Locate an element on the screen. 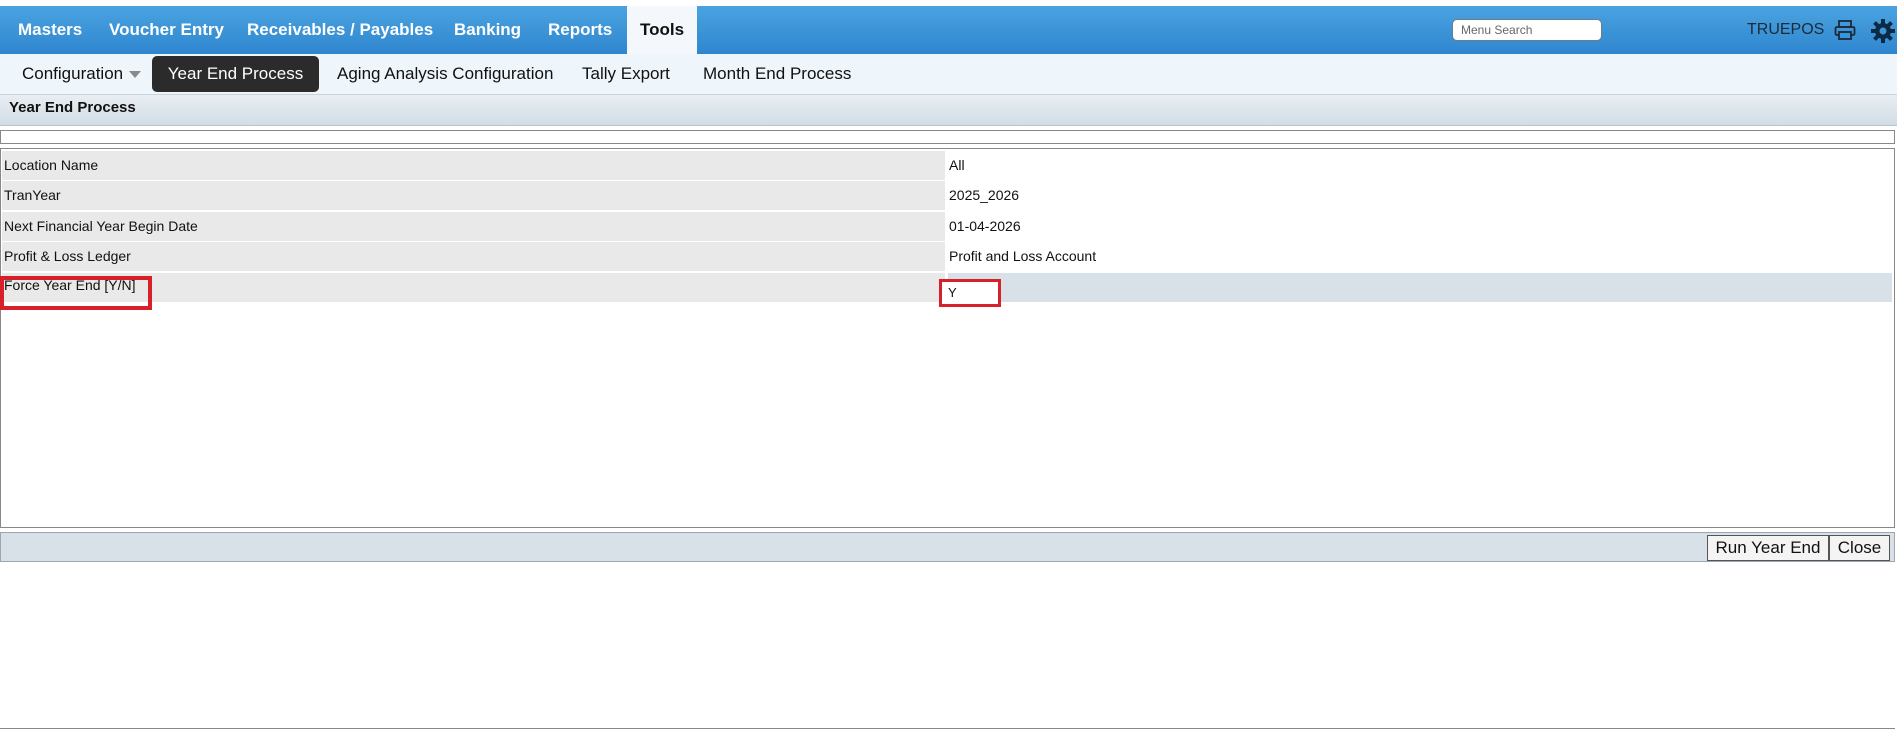 The image size is (1897, 742). subnav-configuration: Configuration is located at coordinates (82, 74).